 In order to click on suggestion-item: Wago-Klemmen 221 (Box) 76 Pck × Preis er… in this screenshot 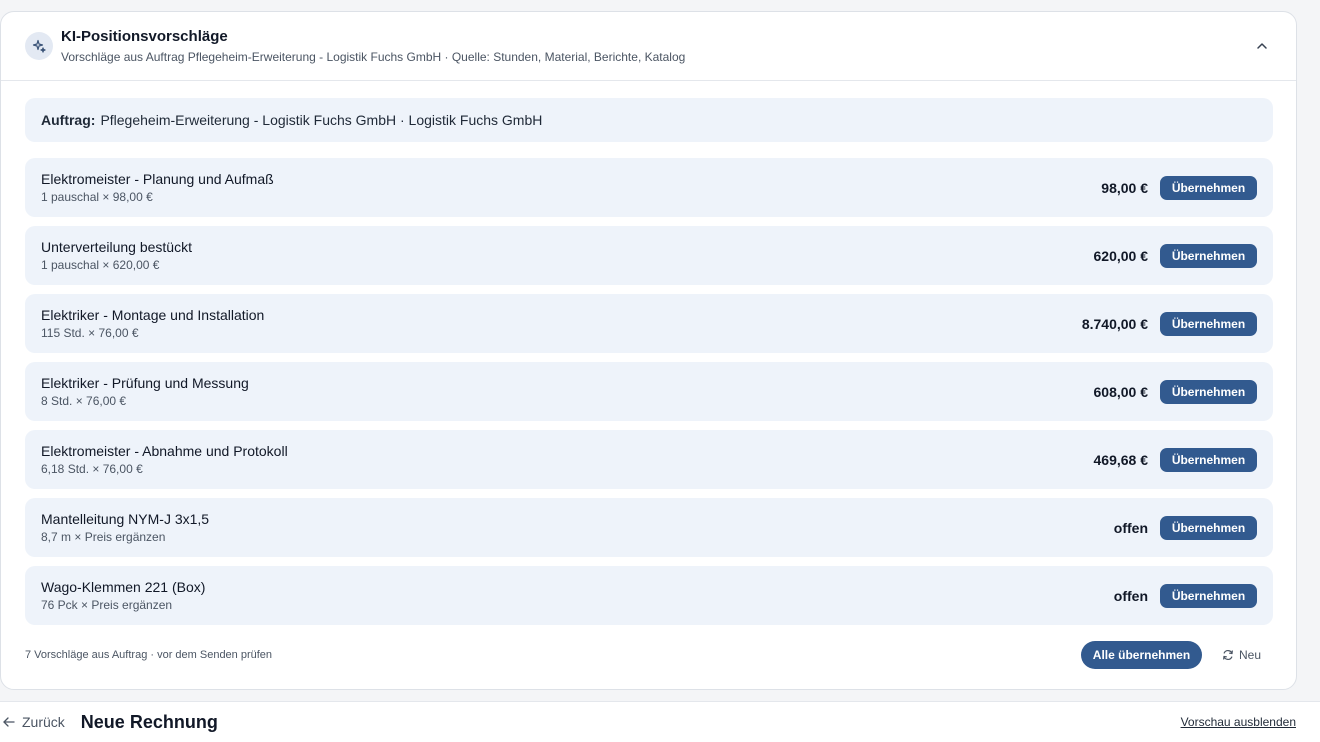, I will do `click(649, 595)`.